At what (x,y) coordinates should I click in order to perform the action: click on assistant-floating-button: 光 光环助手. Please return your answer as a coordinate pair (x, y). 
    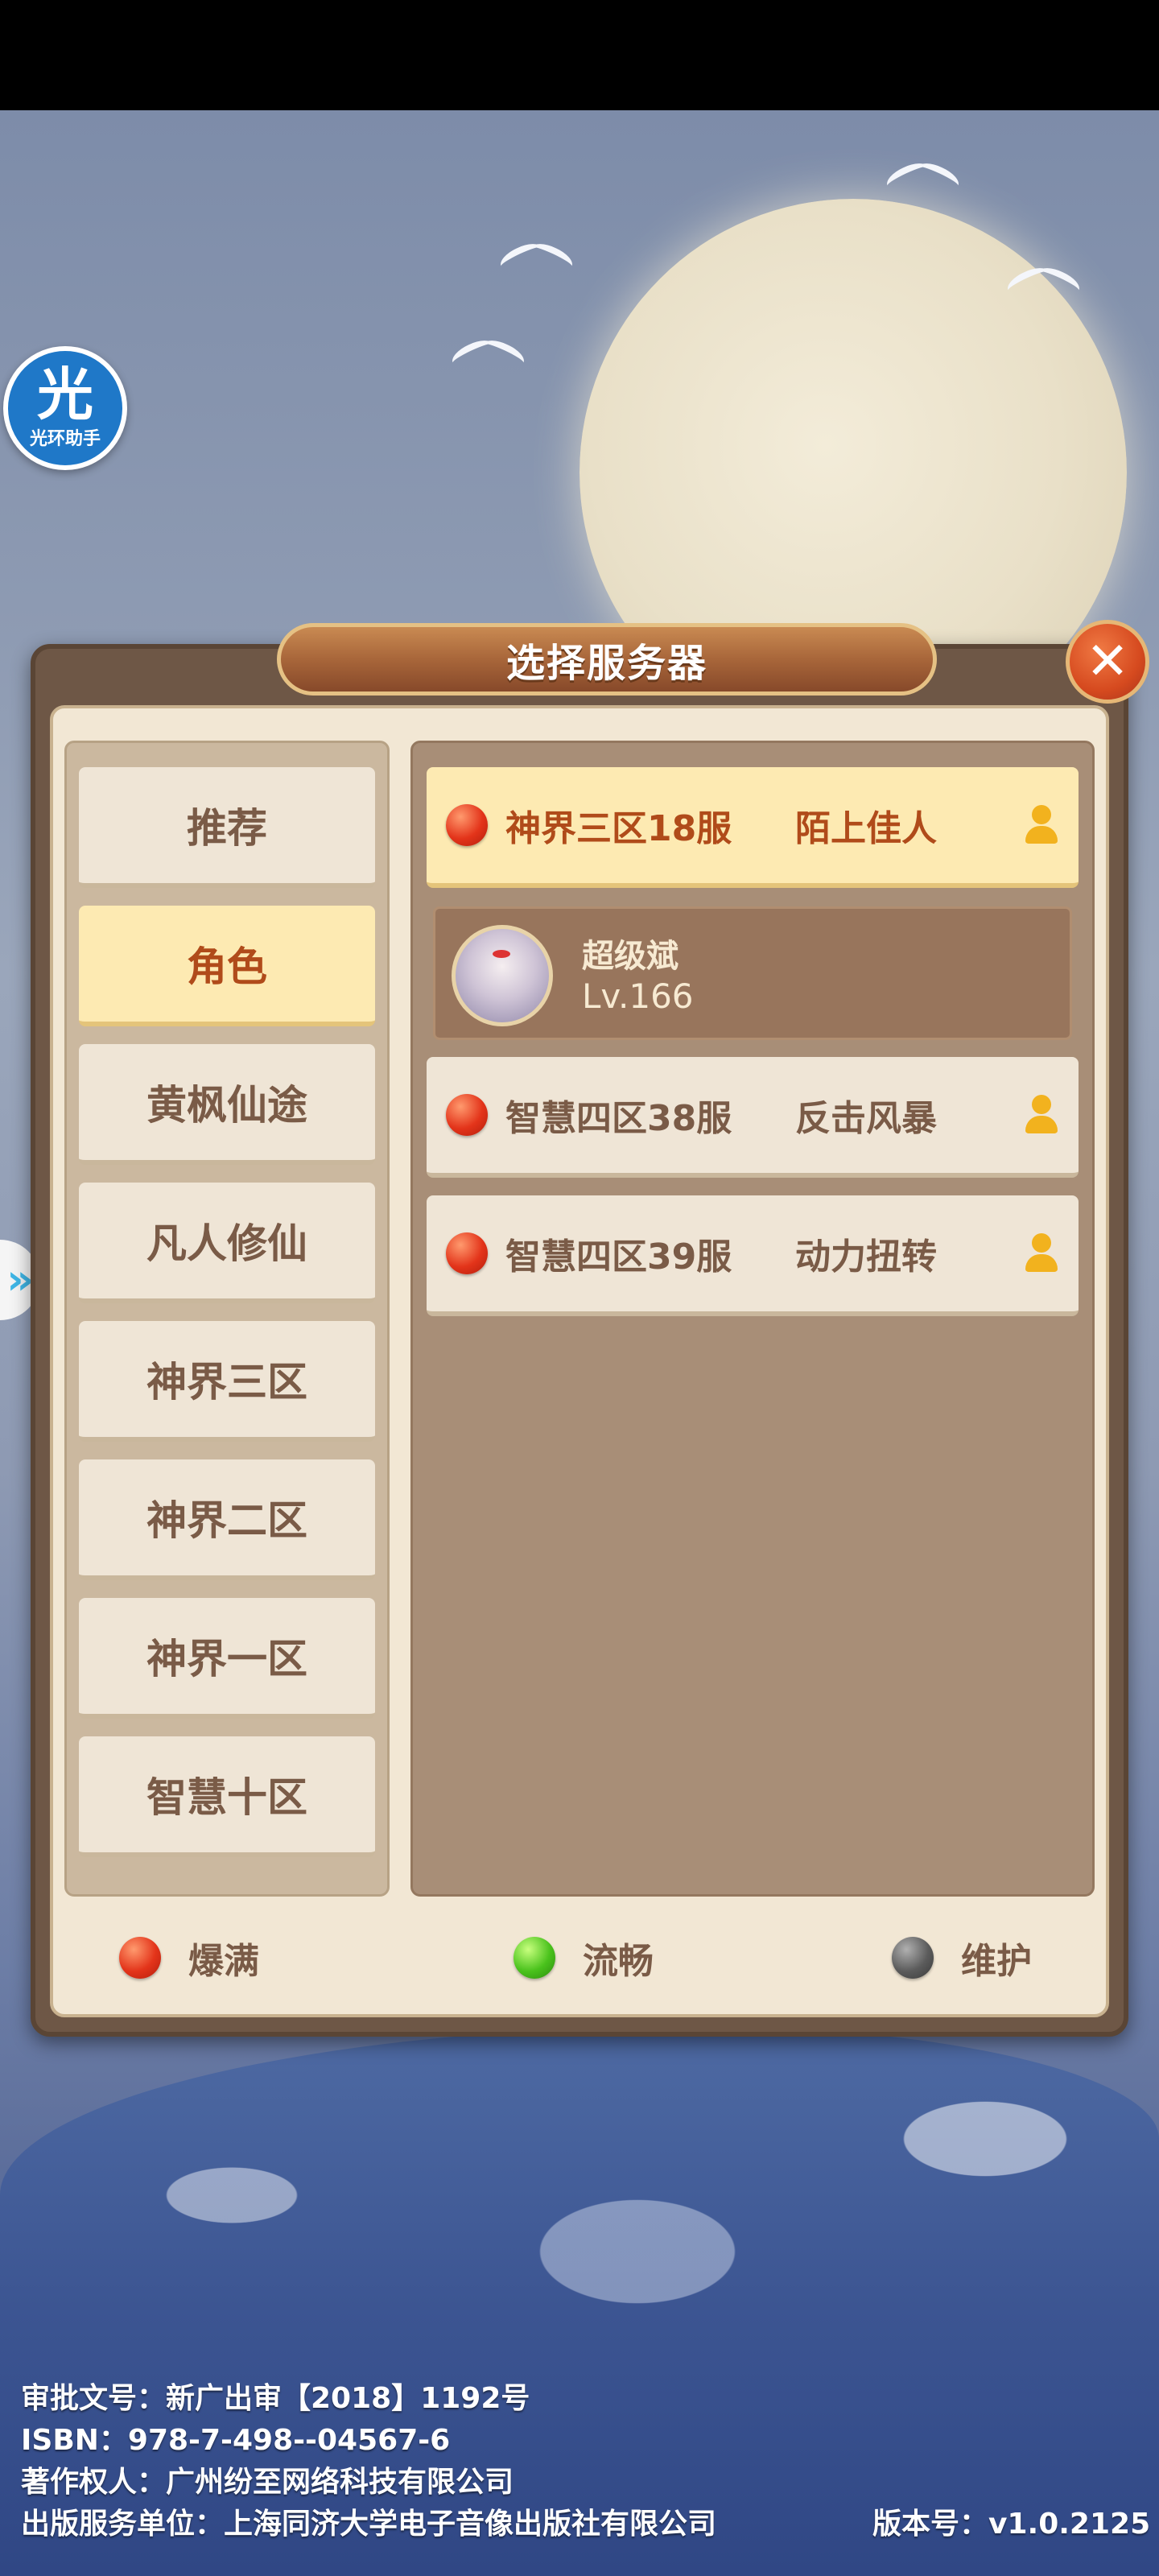
    Looking at the image, I should click on (65, 408).